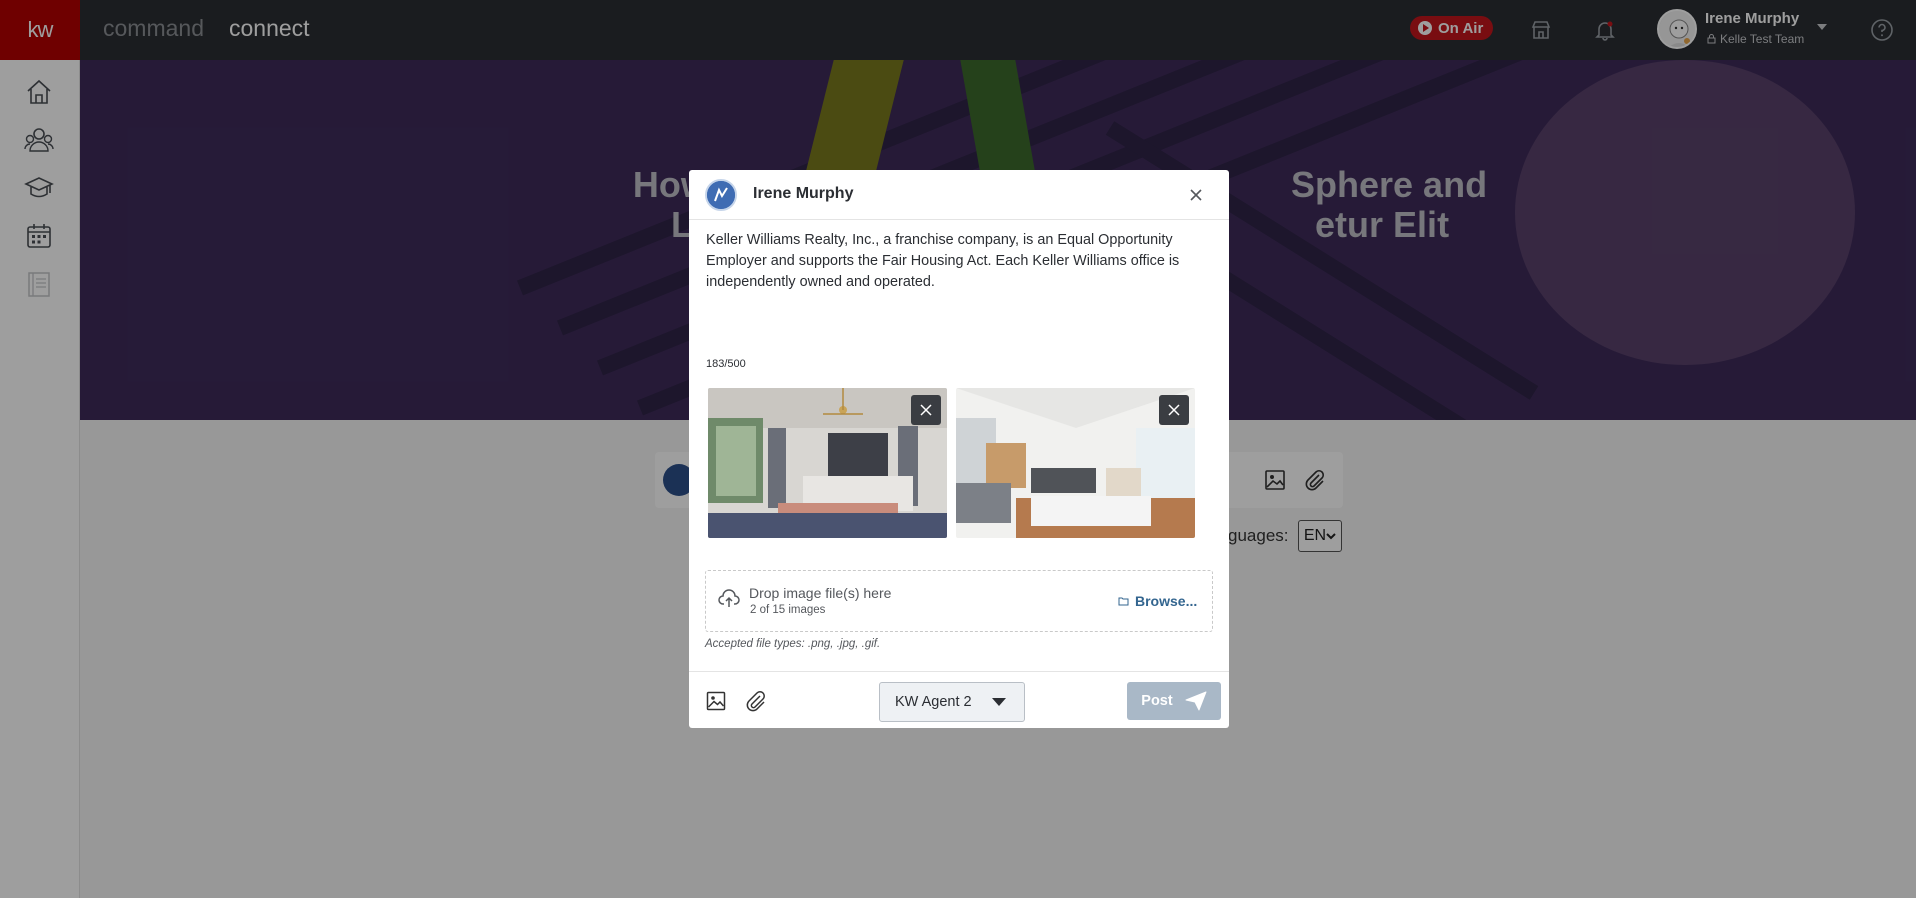 The height and width of the screenshot is (898, 1916). What do you see at coordinates (1157, 701) in the screenshot?
I see `post-label: Post` at bounding box center [1157, 701].